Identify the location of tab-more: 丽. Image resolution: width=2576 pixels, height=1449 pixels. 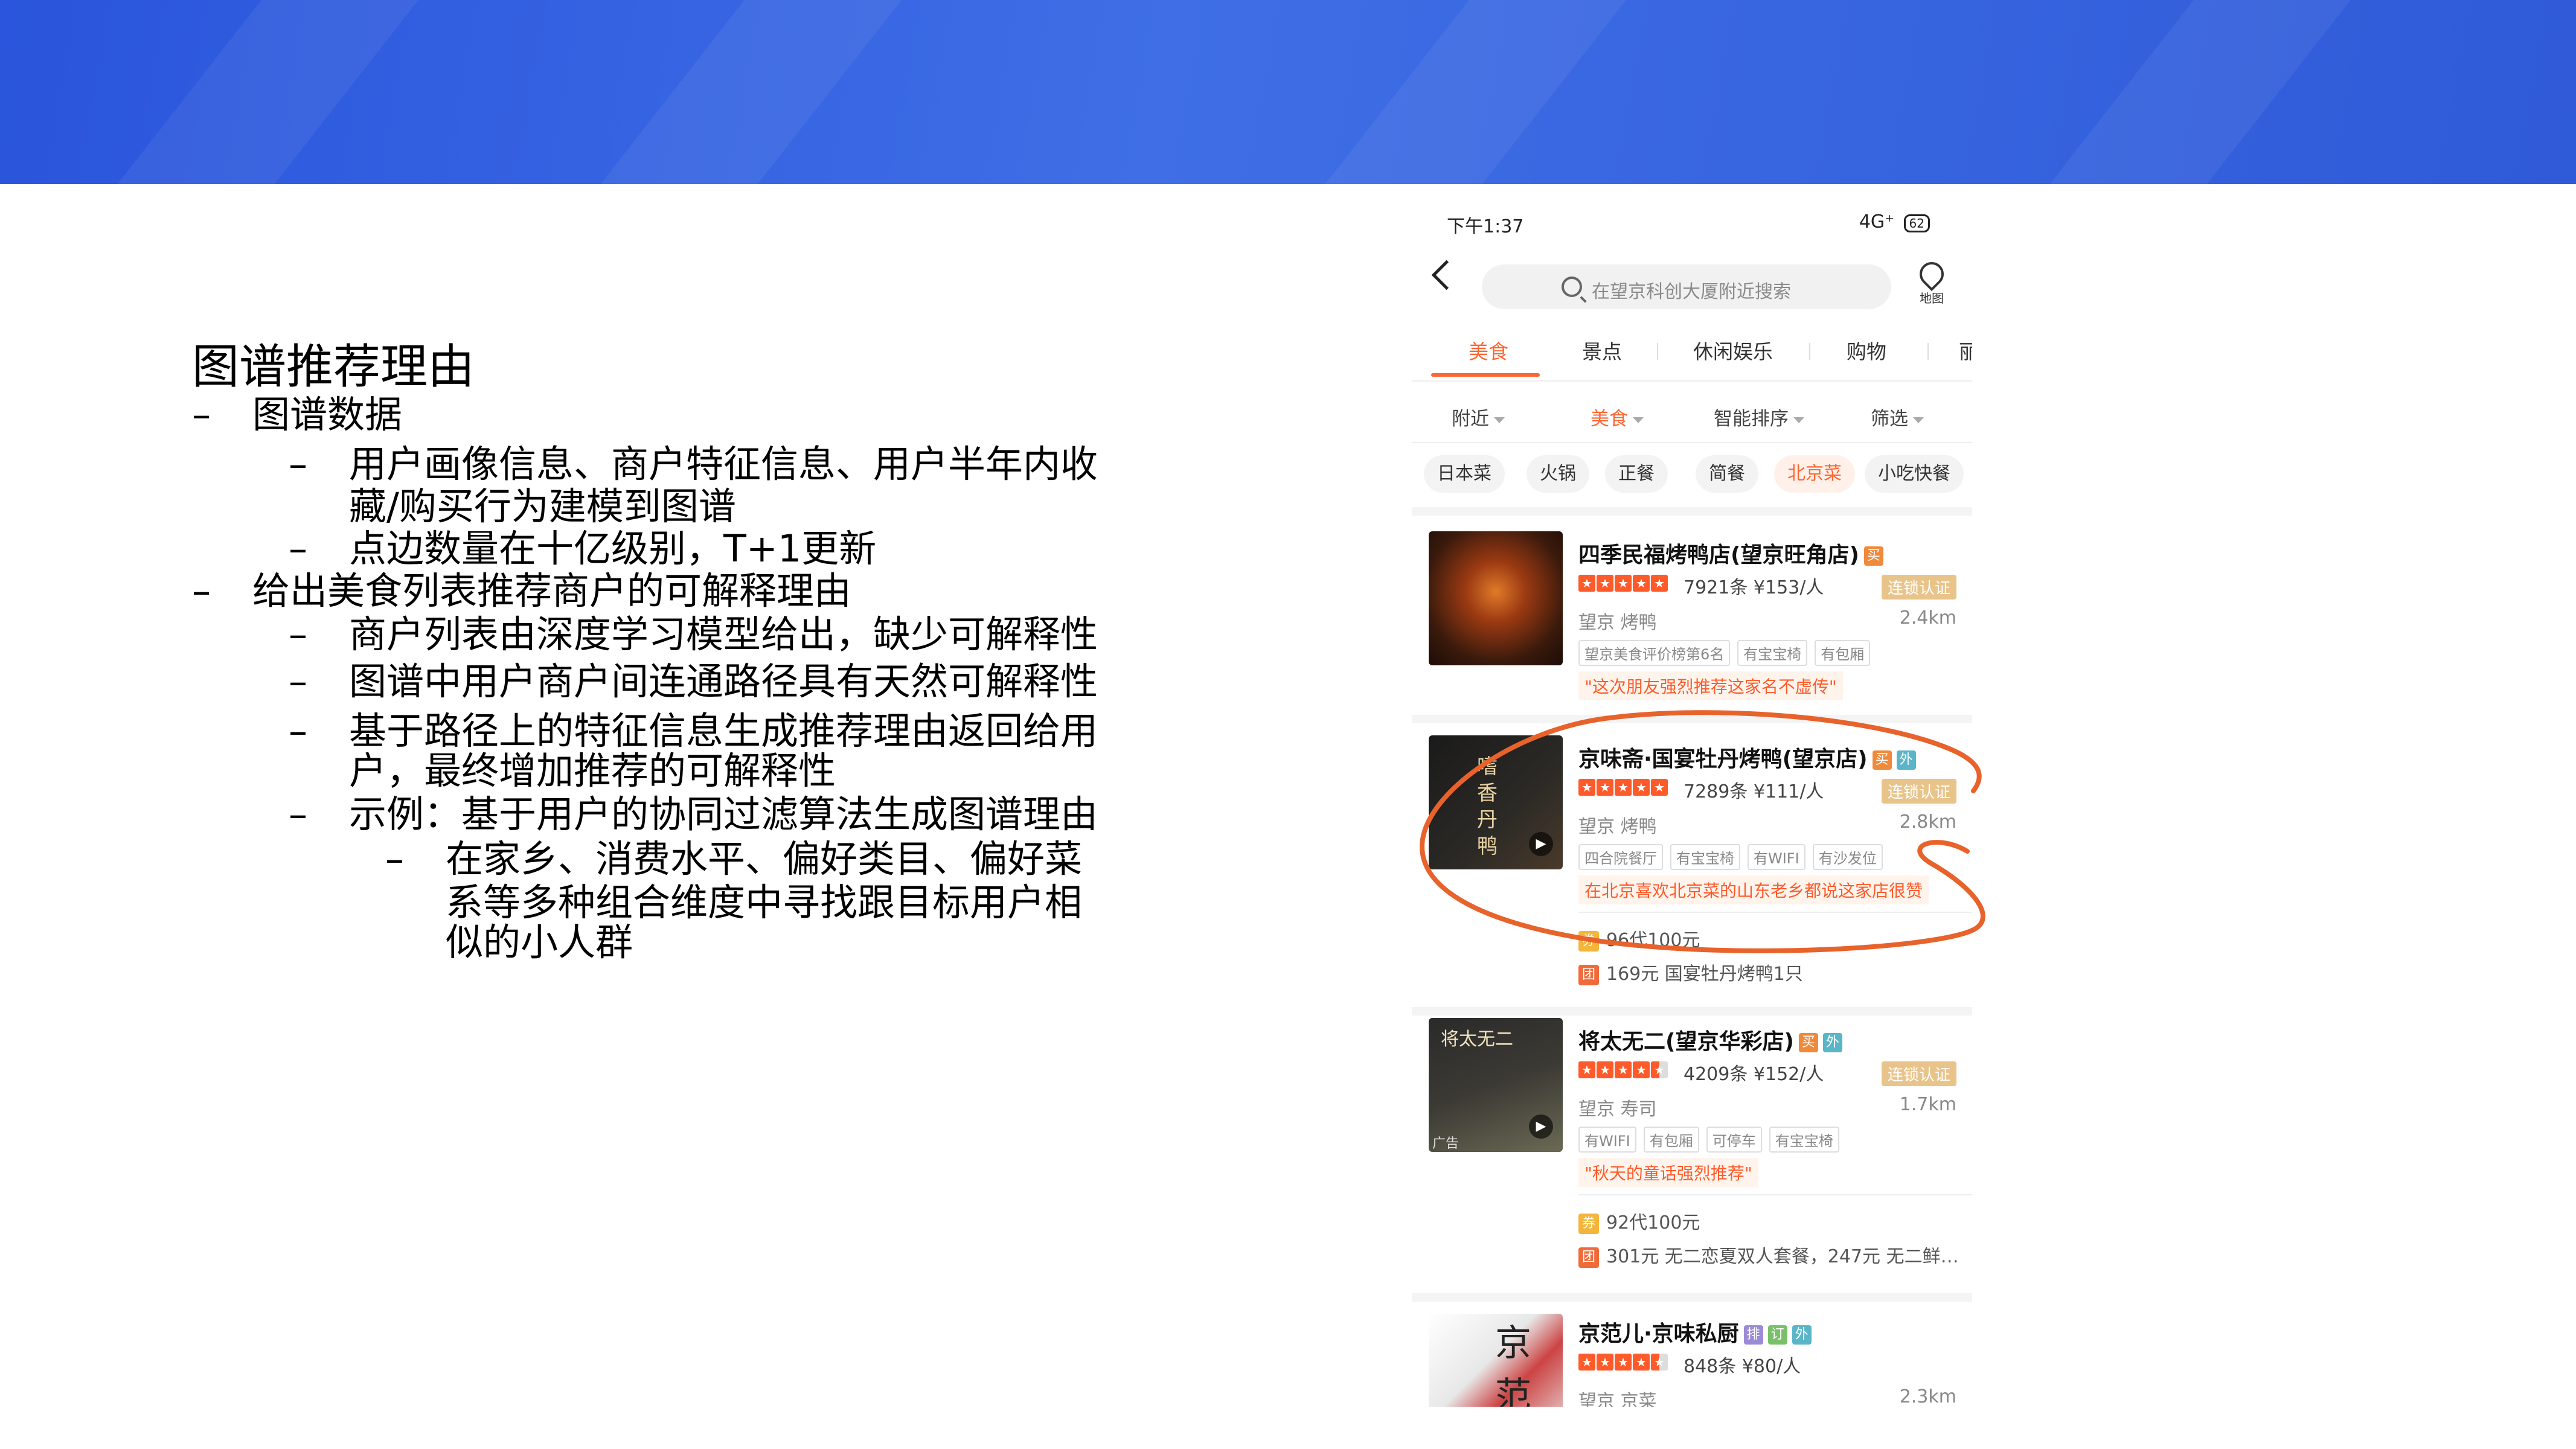
(1965, 351).